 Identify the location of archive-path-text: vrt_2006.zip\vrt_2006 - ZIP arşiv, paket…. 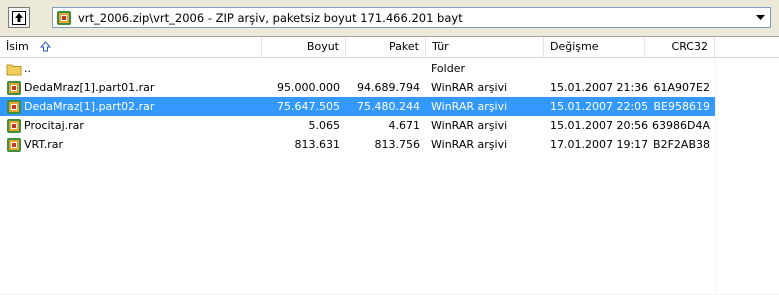
(270, 18).